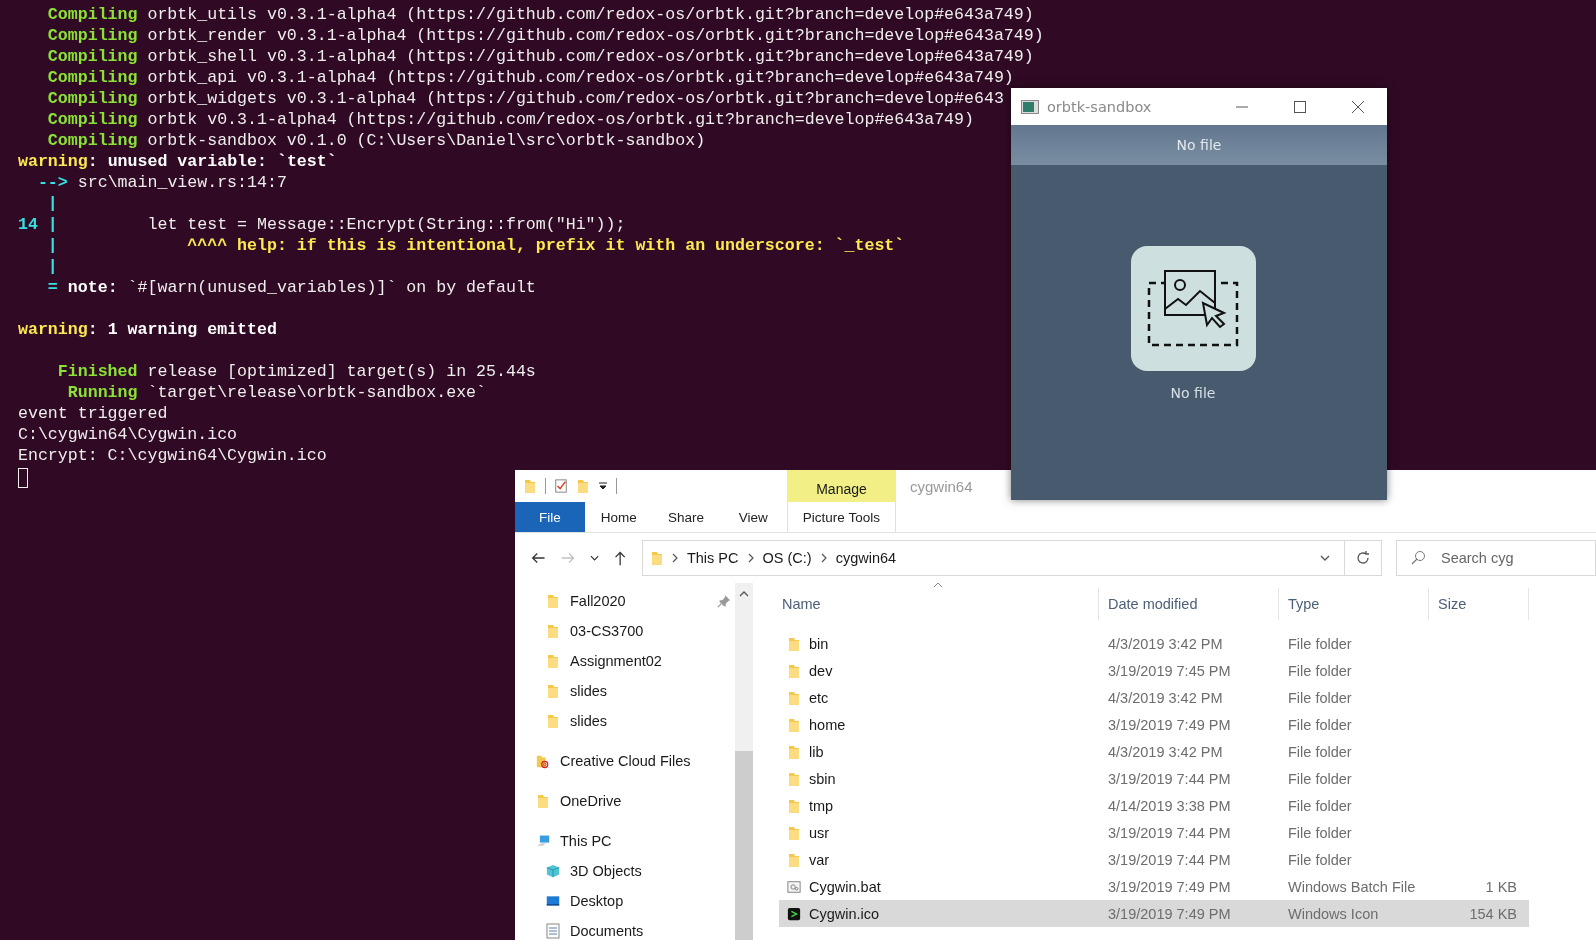  What do you see at coordinates (625, 801) in the screenshot?
I see `nav-item: OneDrive` at bounding box center [625, 801].